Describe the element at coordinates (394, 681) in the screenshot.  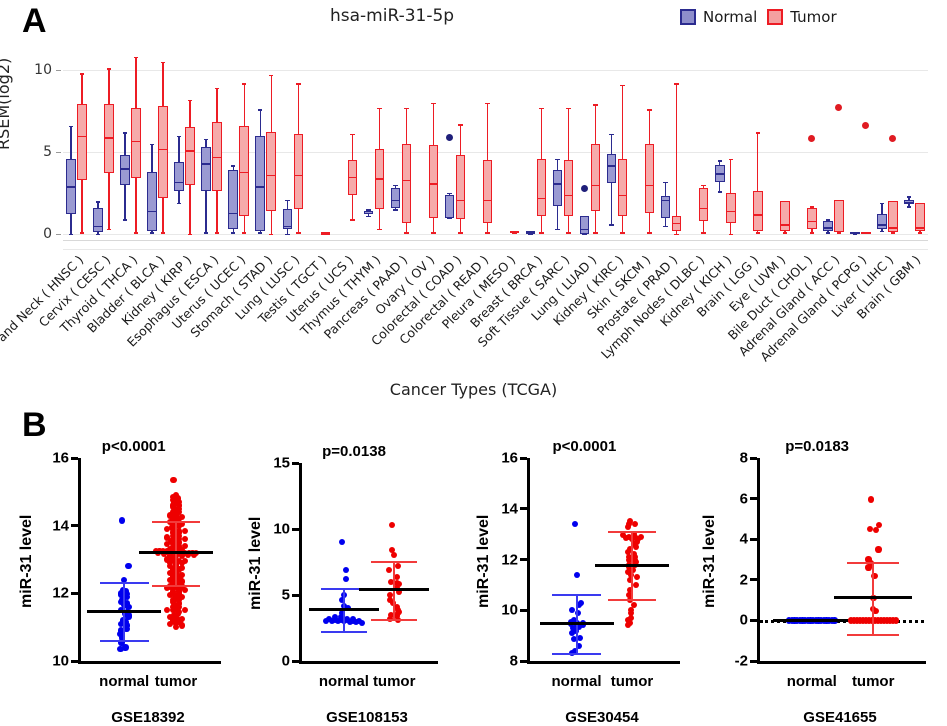
I see `subplot-group-label: tumor` at that location.